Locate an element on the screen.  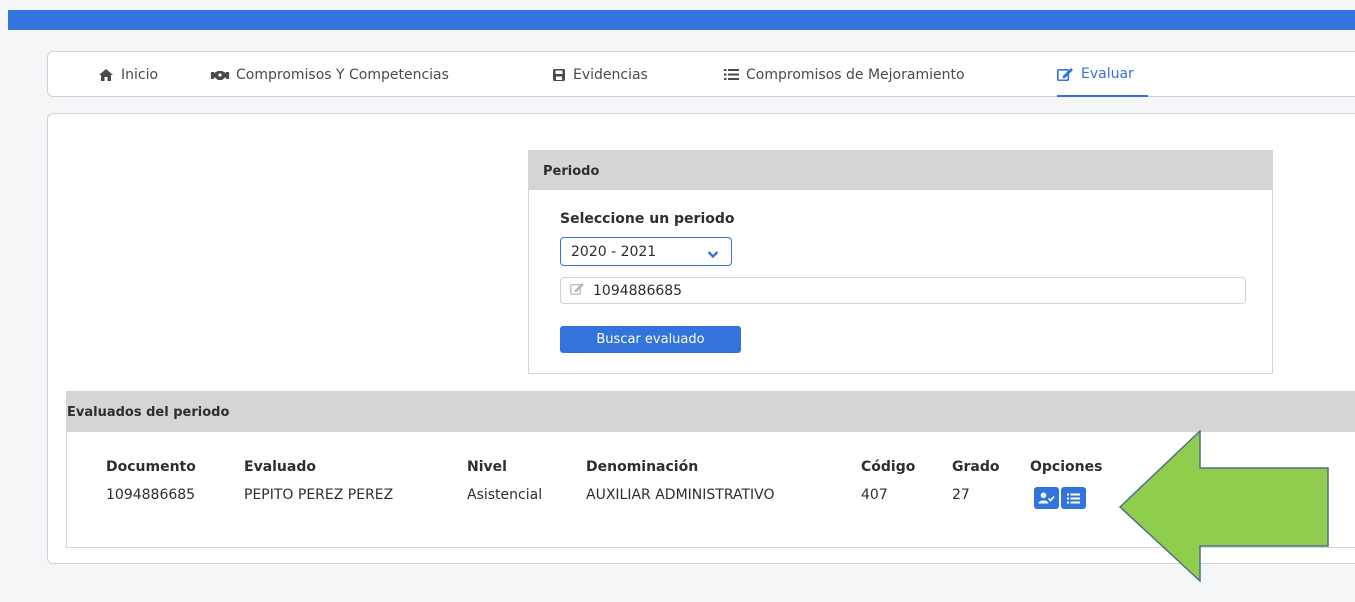
tab-inicio: Inicio is located at coordinates (128, 74).